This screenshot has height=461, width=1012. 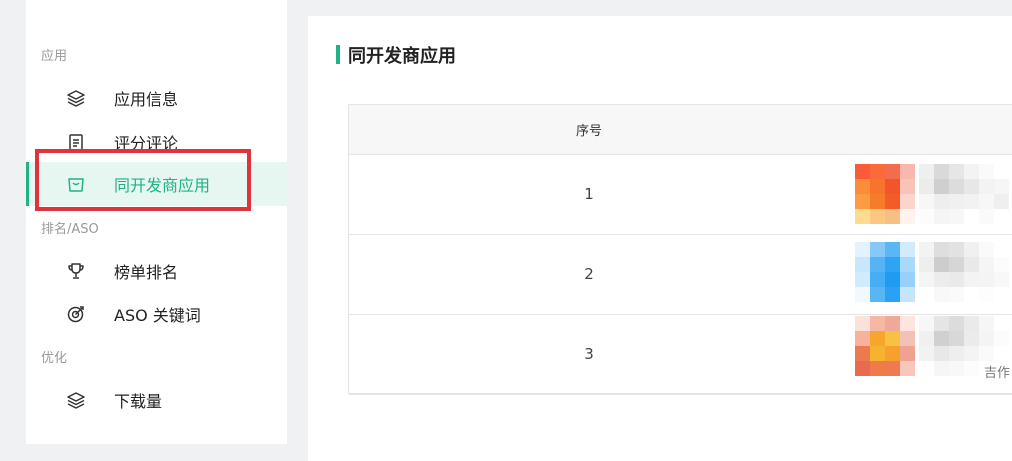 I want to click on sidebar-item-aso-keywords: ASO 关键词, so click(x=156, y=314).